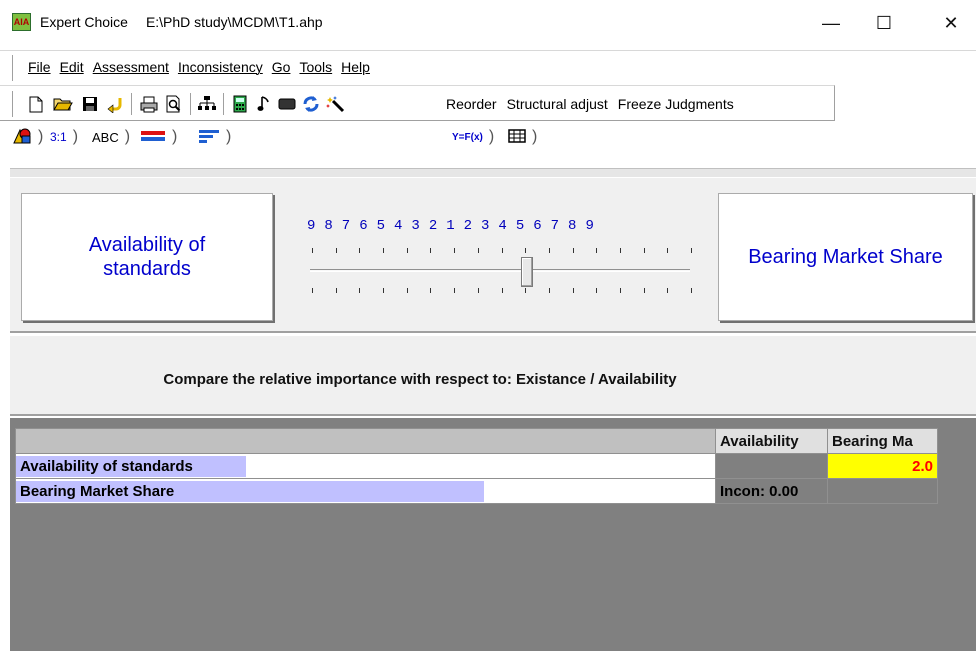 The height and width of the screenshot is (651, 976). What do you see at coordinates (84, 22) in the screenshot?
I see `app-name: Expert Choice` at bounding box center [84, 22].